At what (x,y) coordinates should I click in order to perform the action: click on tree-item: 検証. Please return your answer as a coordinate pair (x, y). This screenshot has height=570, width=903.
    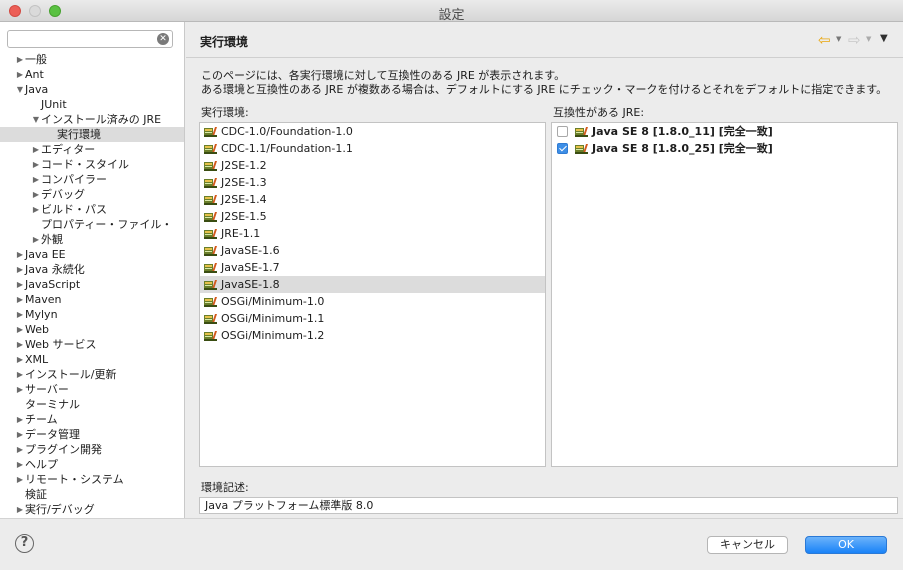
    Looking at the image, I should click on (92, 494).